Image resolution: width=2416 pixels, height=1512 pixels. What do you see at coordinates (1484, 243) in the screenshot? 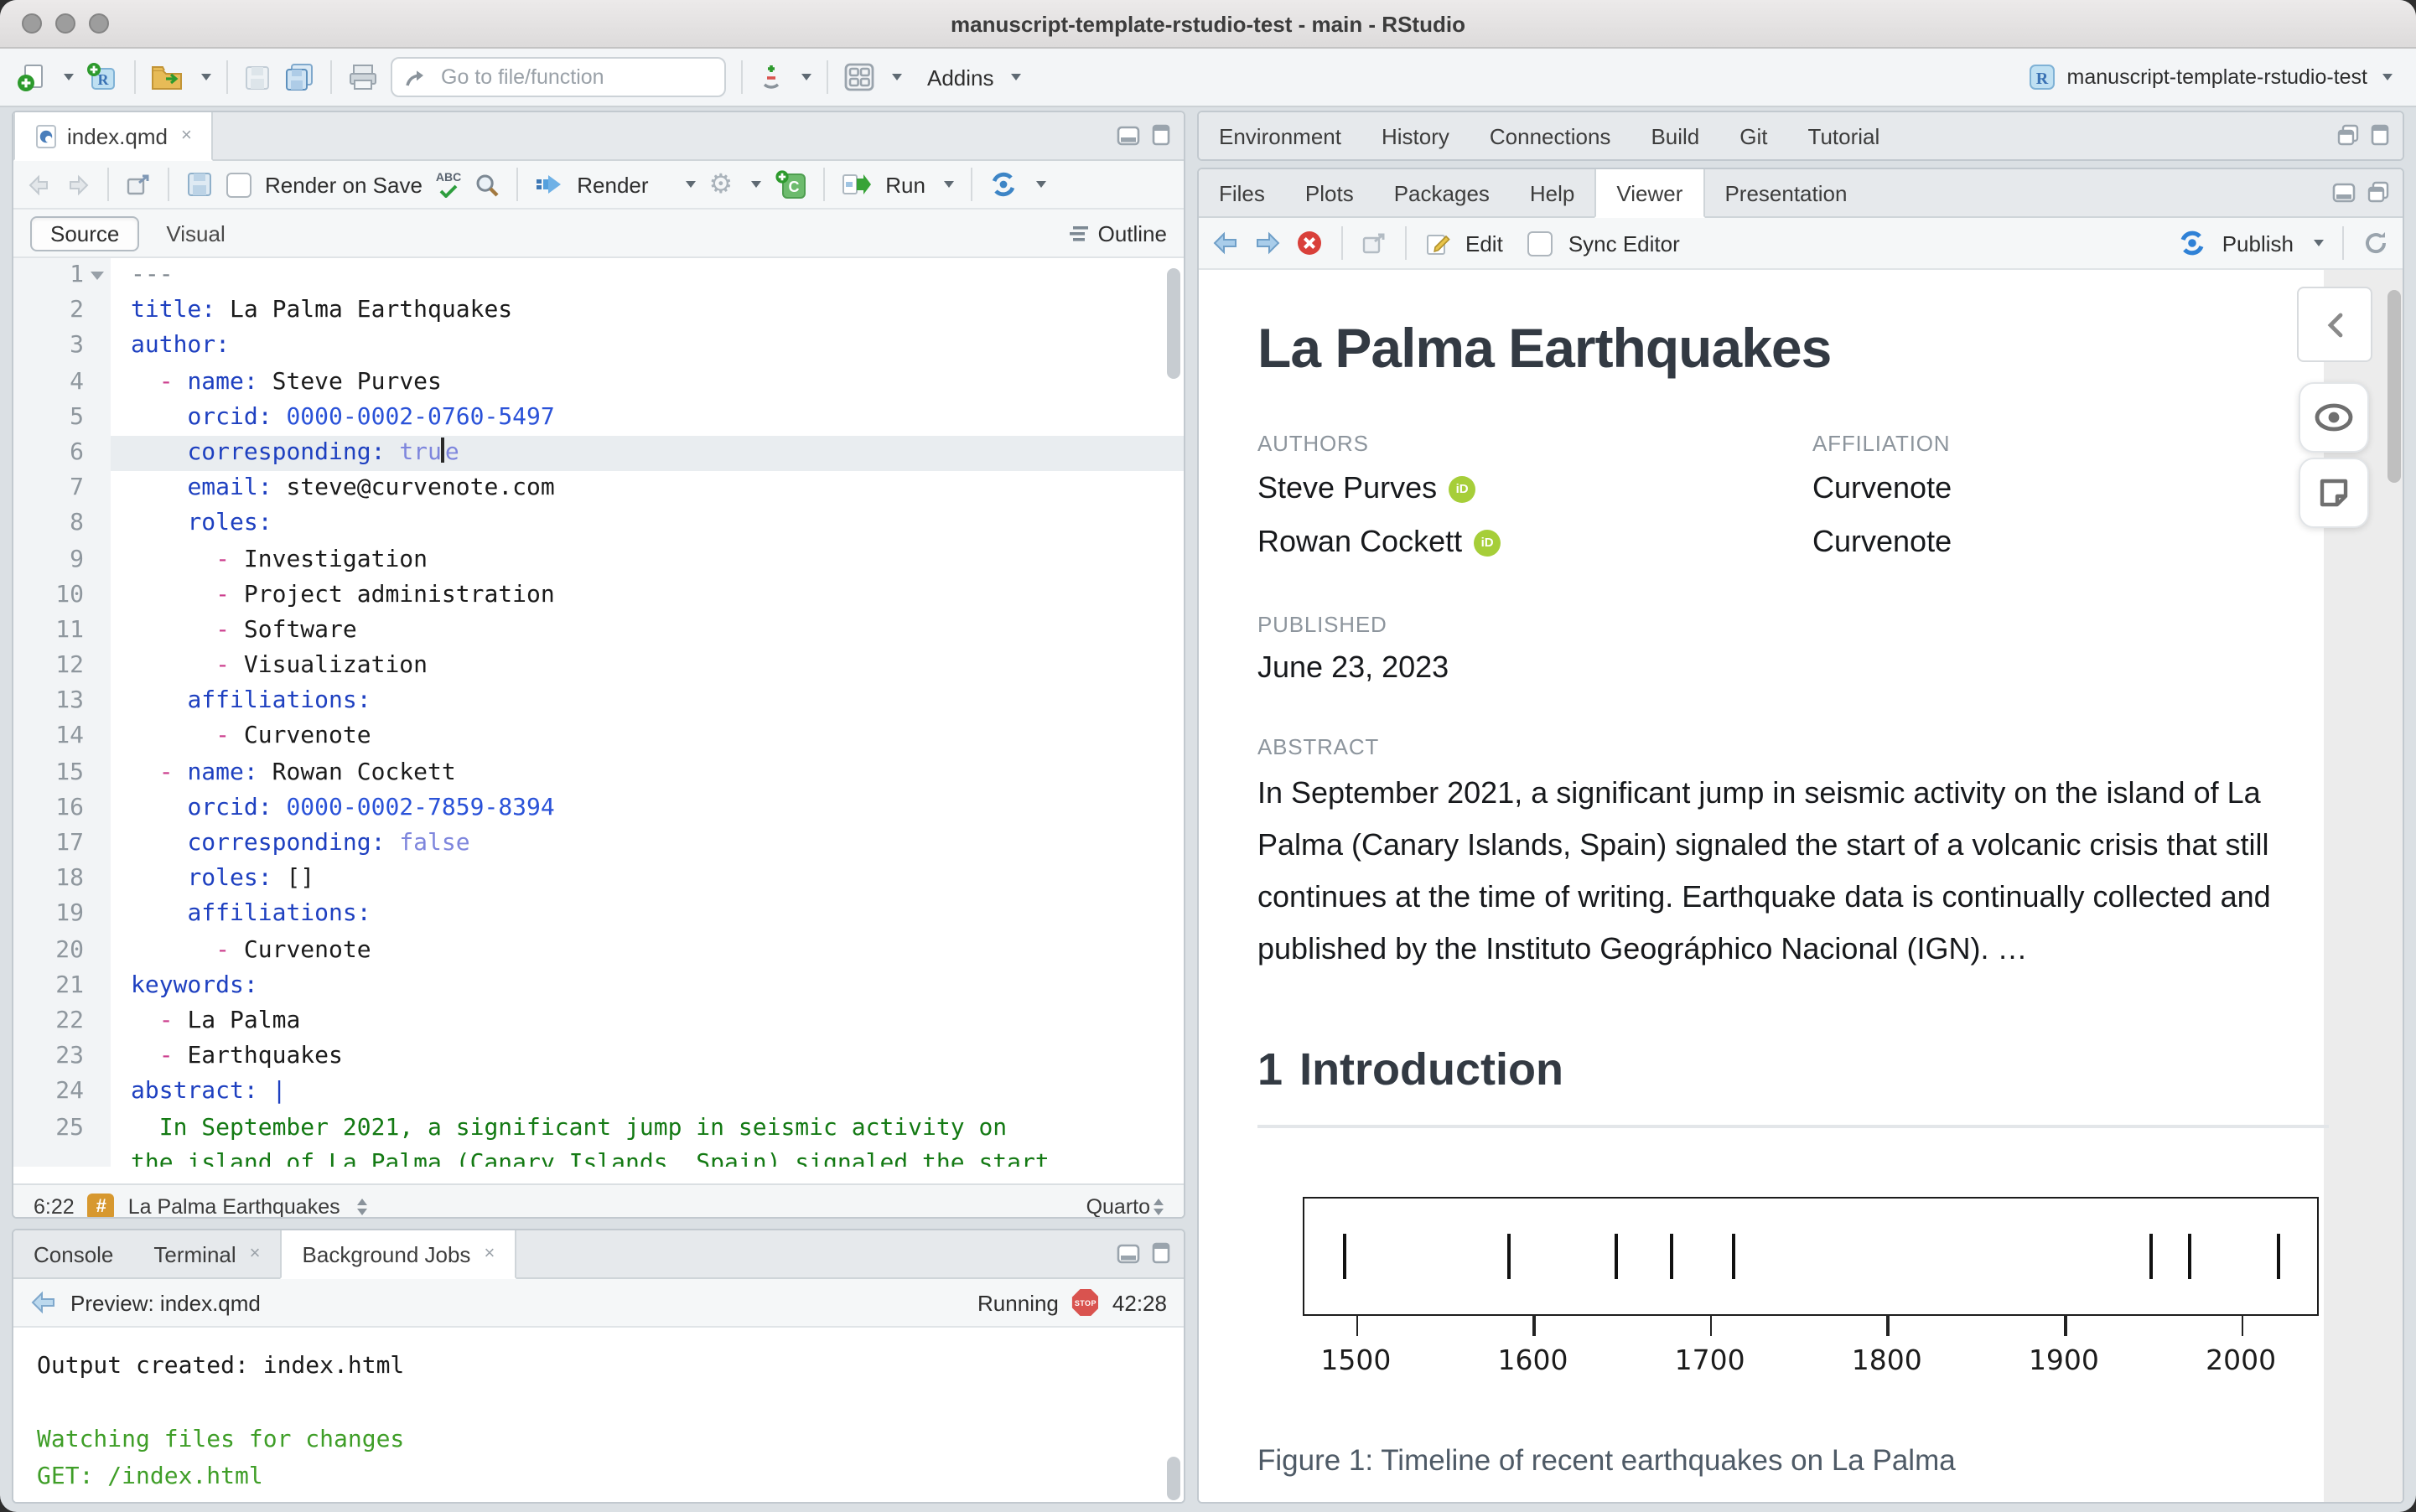
I see `edit-button: Edit` at bounding box center [1484, 243].